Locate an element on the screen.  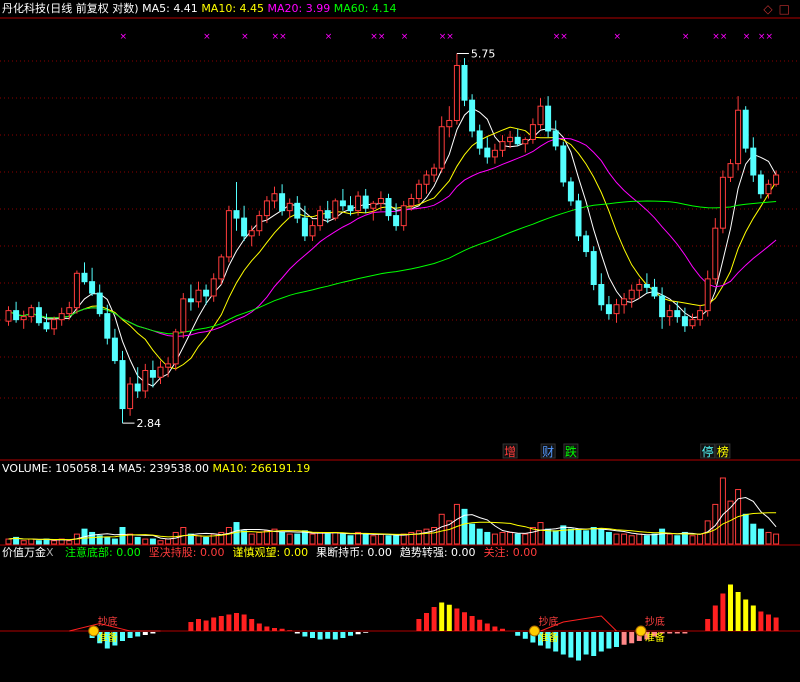
indicator-bars is located at coordinates (434, 622).